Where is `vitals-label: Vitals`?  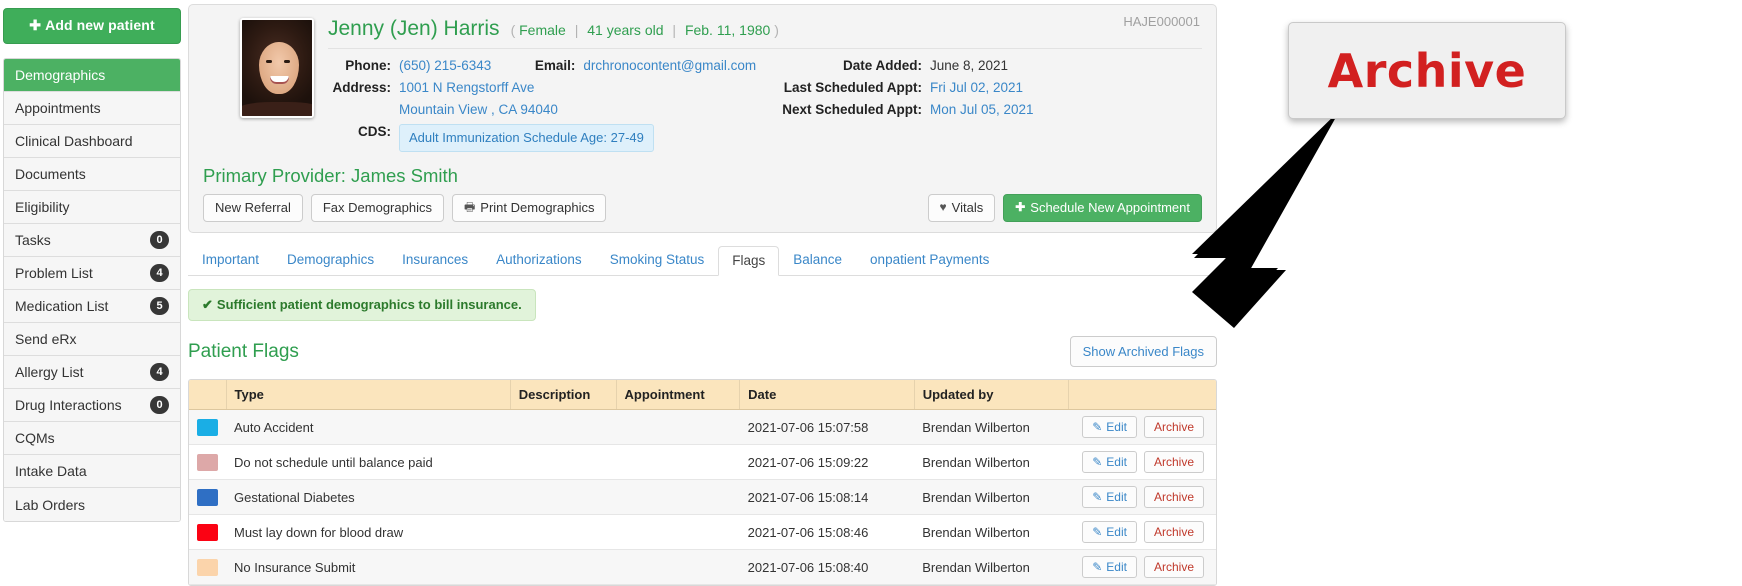
vitals-label: Vitals is located at coordinates (967, 207).